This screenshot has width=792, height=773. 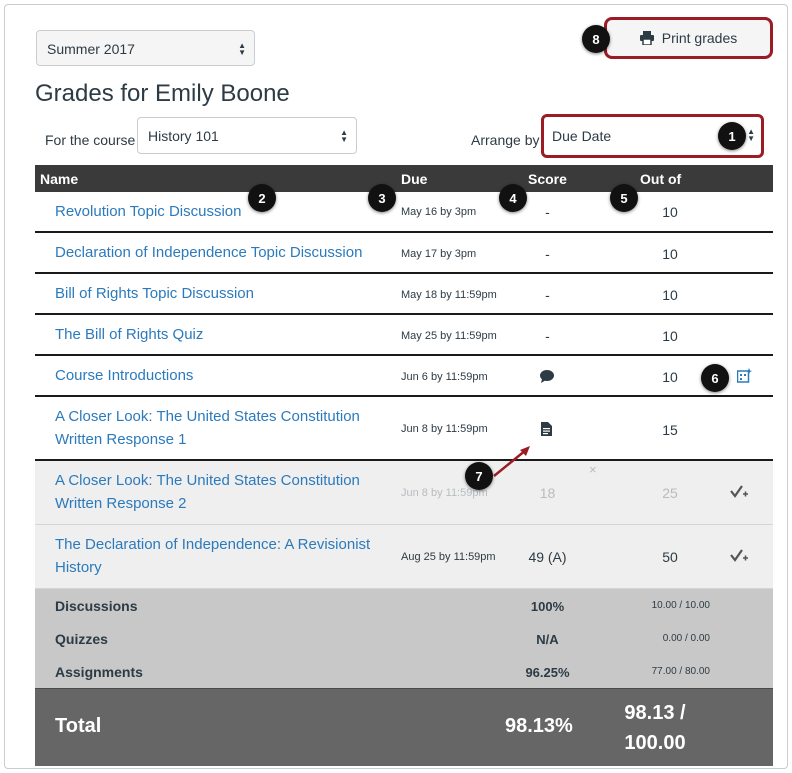 I want to click on table-header: Name Due Score Out of, so click(x=404, y=178).